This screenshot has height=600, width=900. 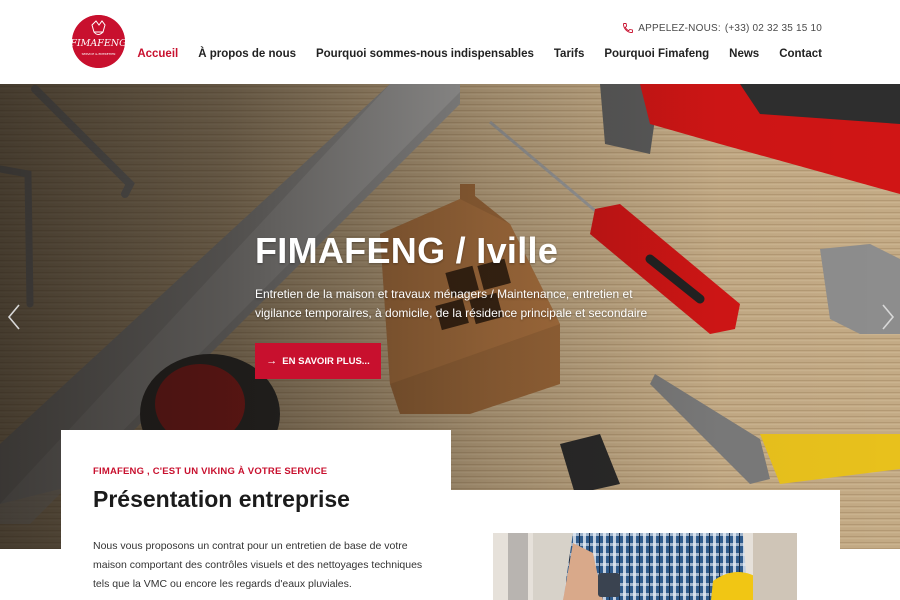 What do you see at coordinates (157, 54) in the screenshot?
I see `nav-item-accueil: Accueil` at bounding box center [157, 54].